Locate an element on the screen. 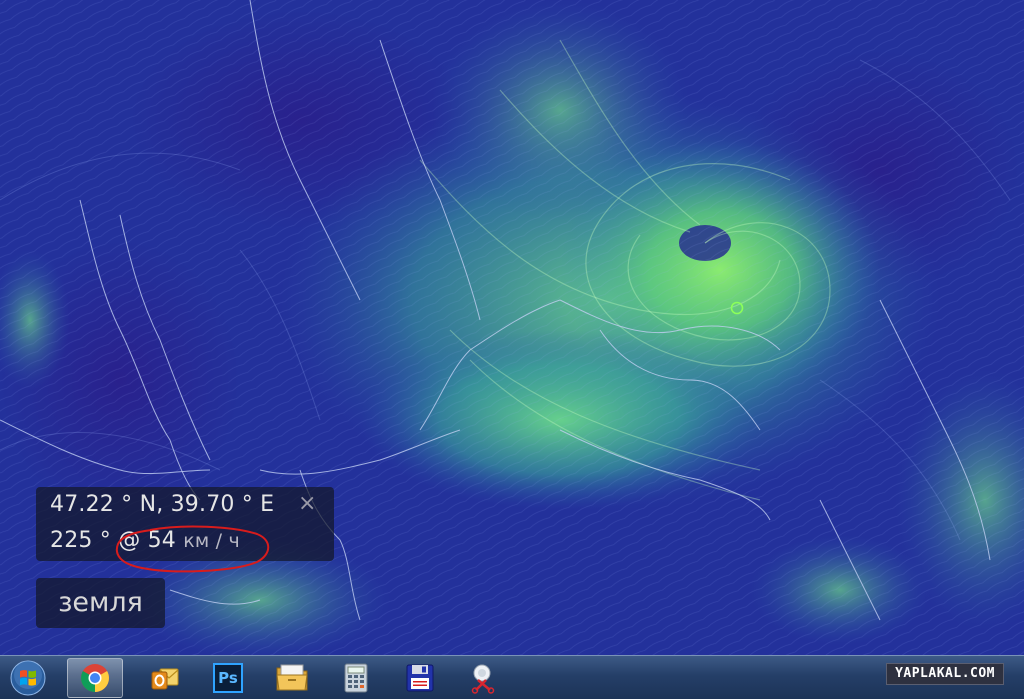 The image size is (1024, 699). save-taskbar-button is located at coordinates (420, 678).